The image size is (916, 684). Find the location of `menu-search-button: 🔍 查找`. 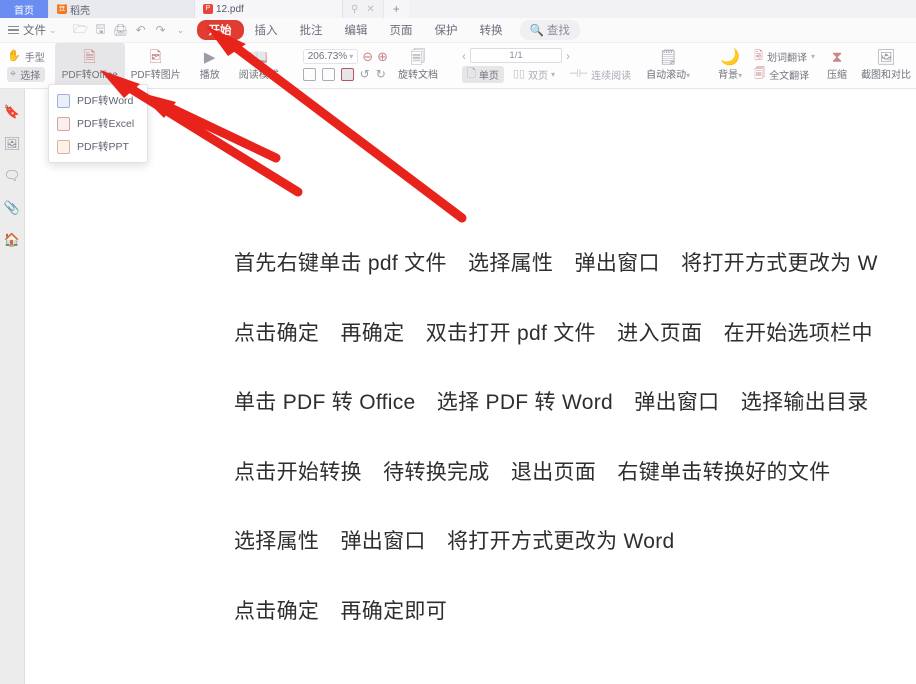

menu-search-button: 🔍 查找 is located at coordinates (549, 30).